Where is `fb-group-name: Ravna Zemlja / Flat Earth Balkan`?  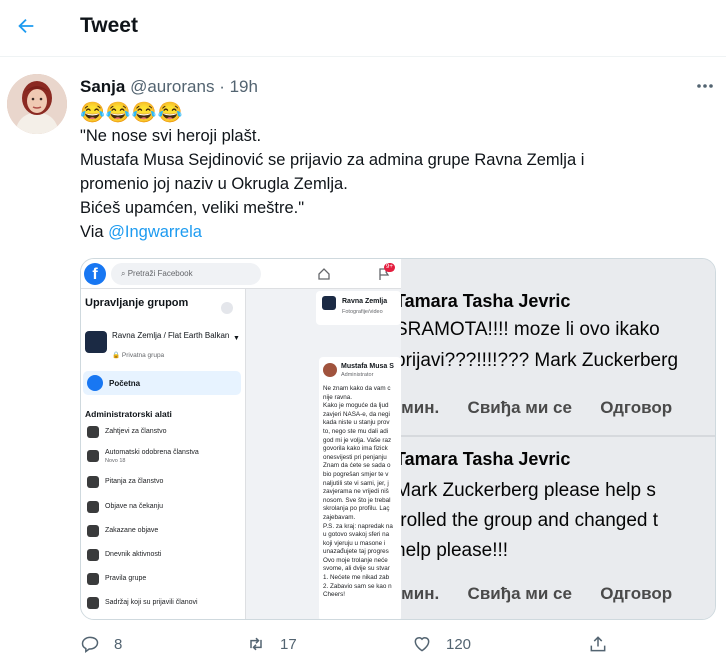
fb-group-name: Ravna Zemlja / Flat Earth Balkan is located at coordinates (171, 335).